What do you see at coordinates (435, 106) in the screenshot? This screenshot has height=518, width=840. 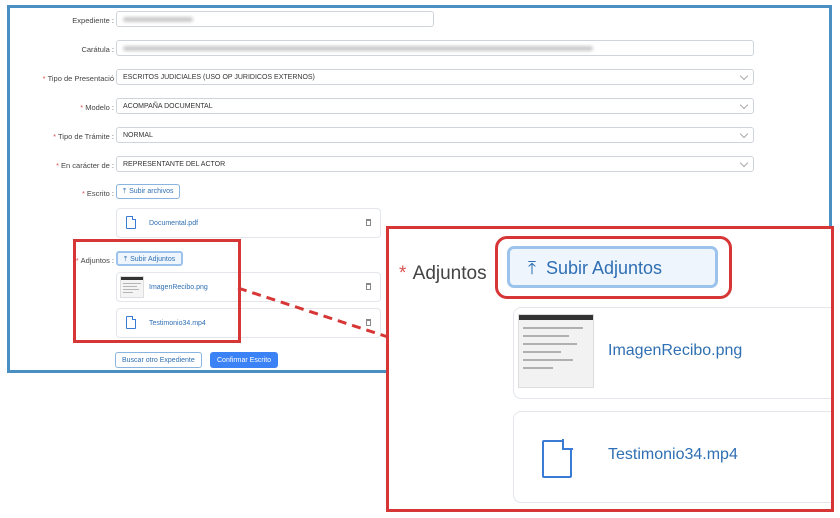 I see `modelo-select: ACOMPAÑA DOCUMENTAL` at bounding box center [435, 106].